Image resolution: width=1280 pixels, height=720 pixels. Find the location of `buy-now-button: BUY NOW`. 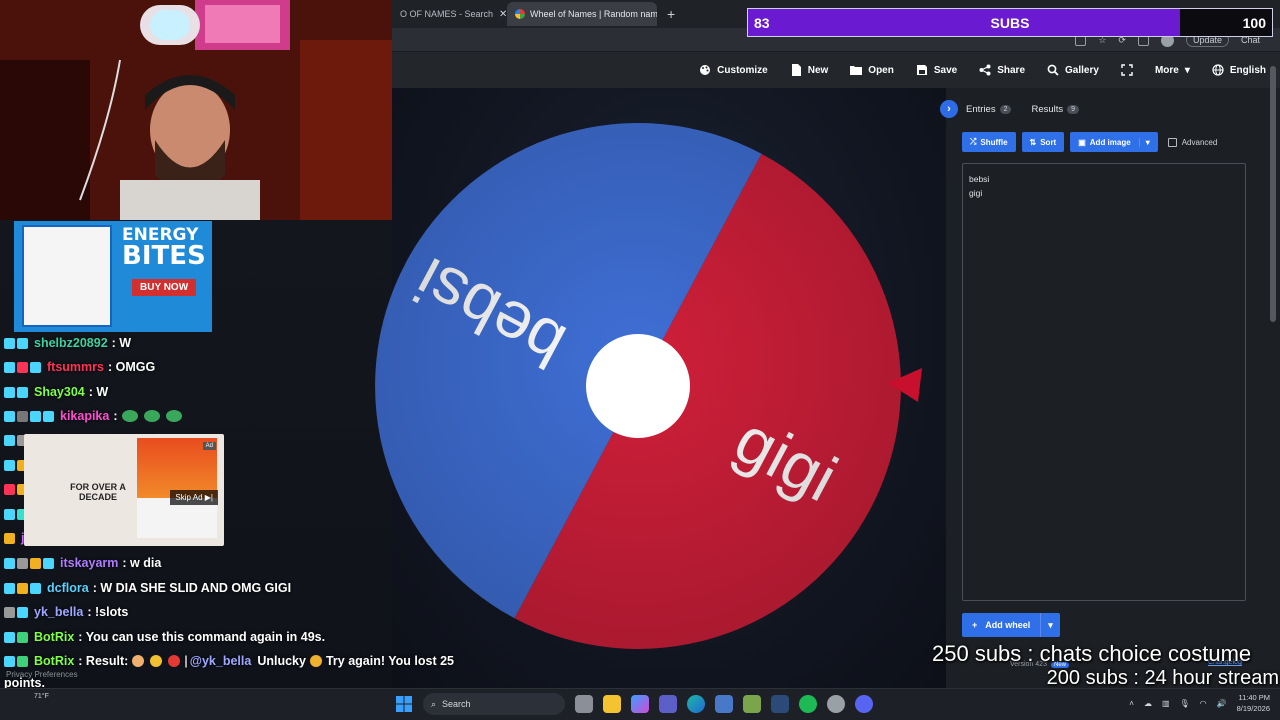

buy-now-button: BUY NOW is located at coordinates (164, 287).